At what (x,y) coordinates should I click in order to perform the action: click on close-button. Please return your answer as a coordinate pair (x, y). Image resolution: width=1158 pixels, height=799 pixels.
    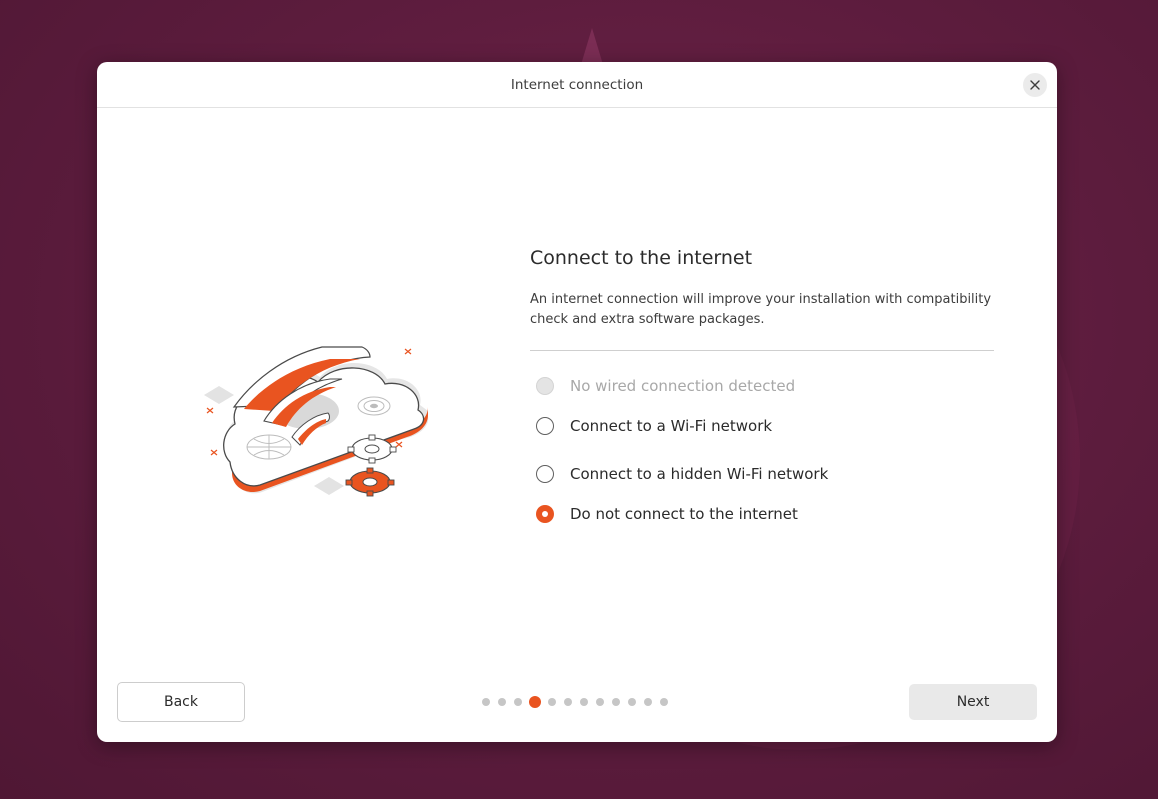
    Looking at the image, I should click on (1035, 85).